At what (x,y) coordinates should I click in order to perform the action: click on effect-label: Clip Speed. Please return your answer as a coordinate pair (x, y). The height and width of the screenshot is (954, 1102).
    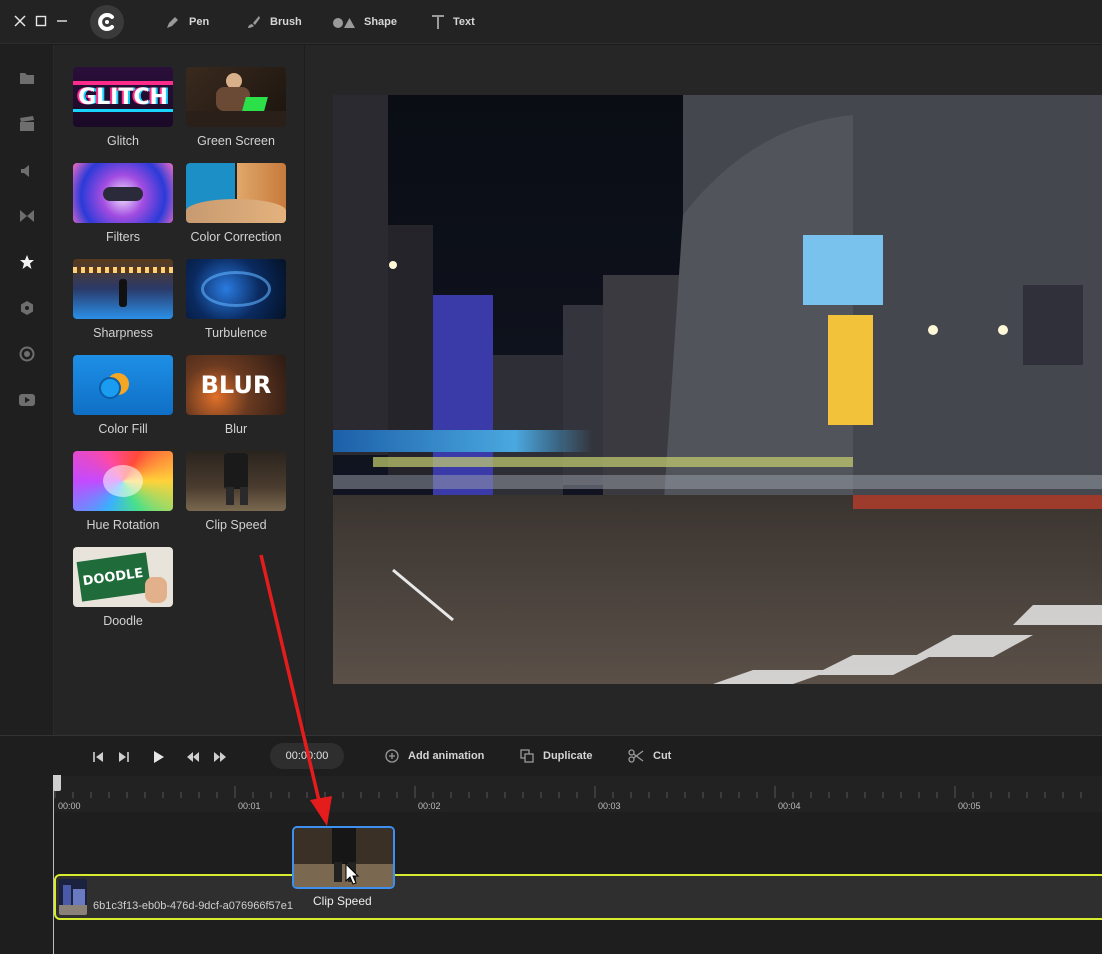
    Looking at the image, I should click on (236, 525).